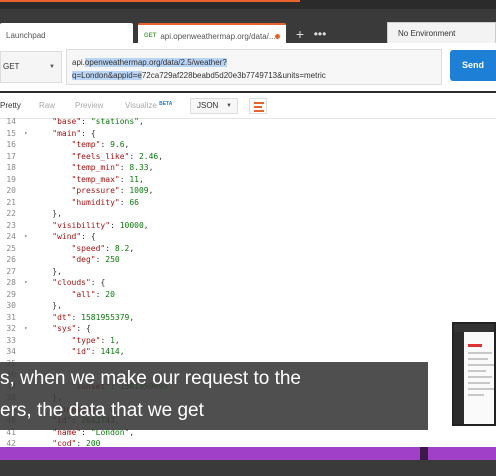  Describe the element at coordinates (141, 105) in the screenshot. I see `visualize-label: Visualize` at that location.